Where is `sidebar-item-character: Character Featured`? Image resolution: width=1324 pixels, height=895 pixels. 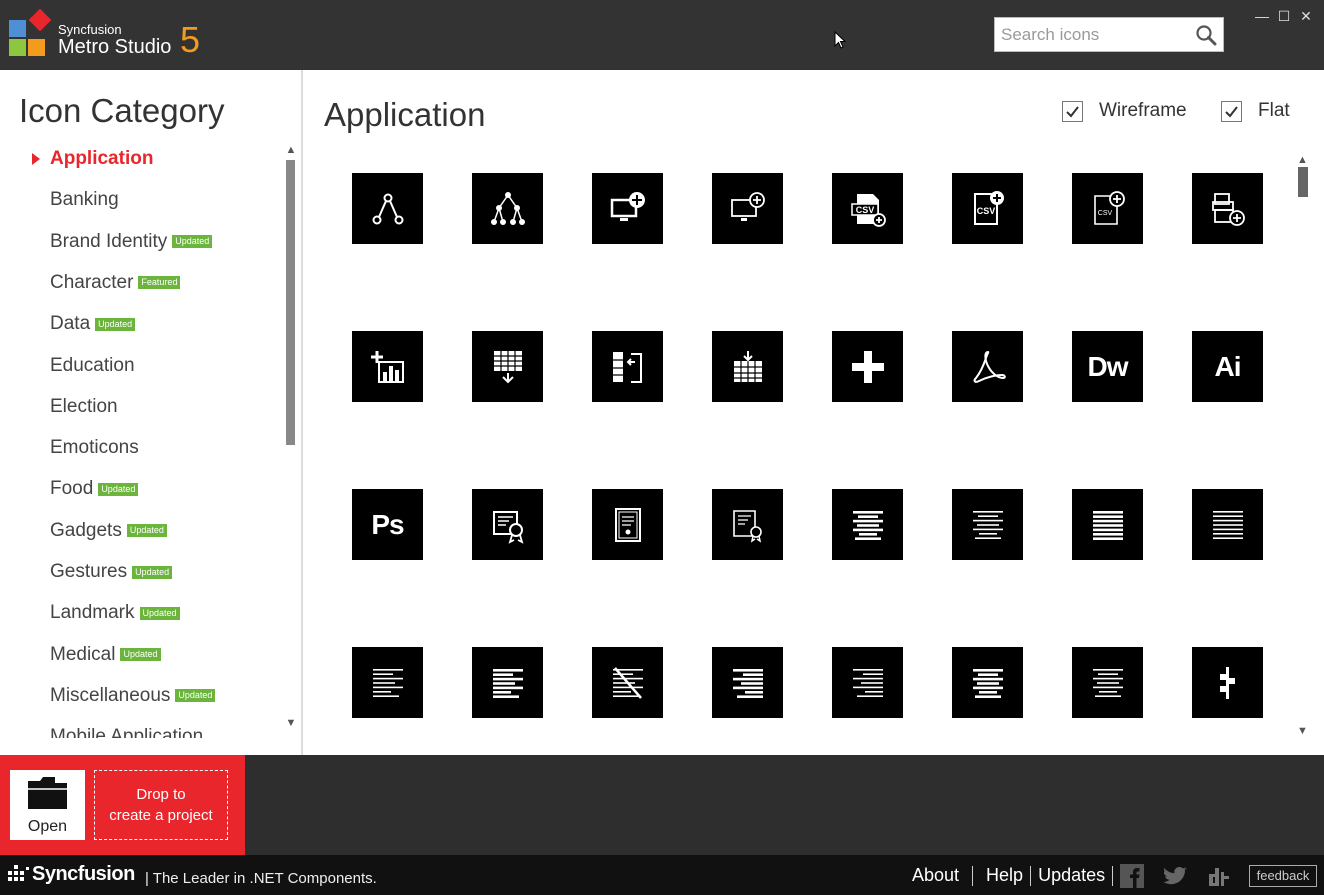
sidebar-item-character: Character Featured is located at coordinates (115, 283).